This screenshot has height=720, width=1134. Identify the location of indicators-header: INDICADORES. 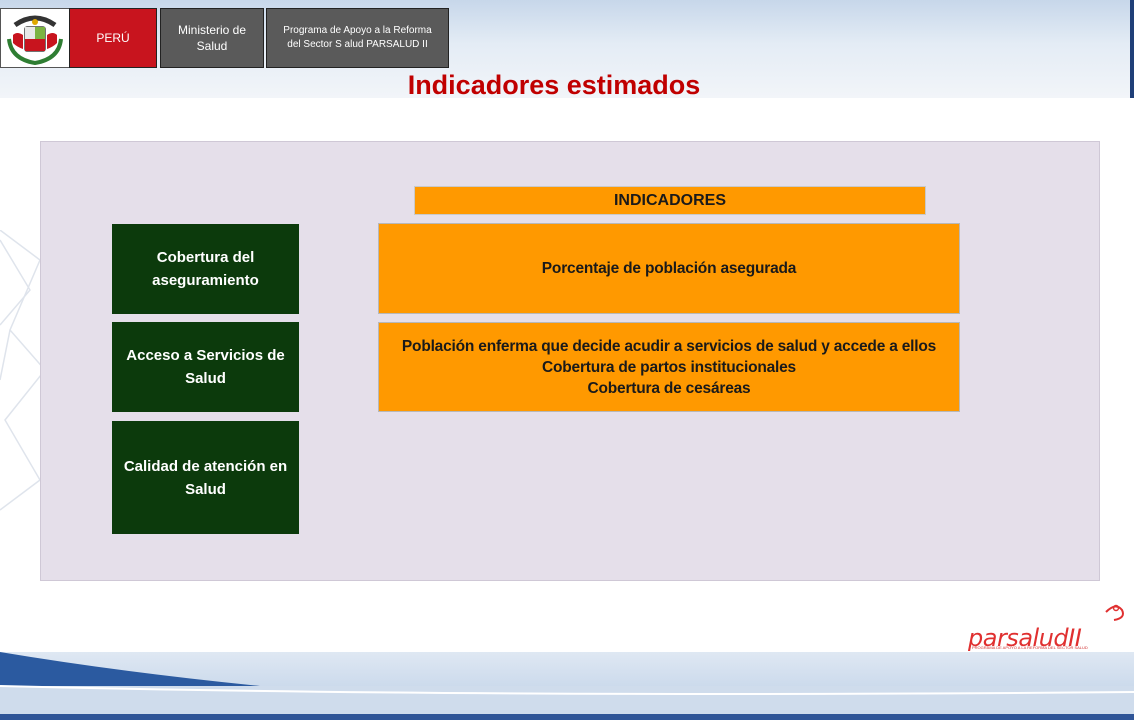
(670, 200).